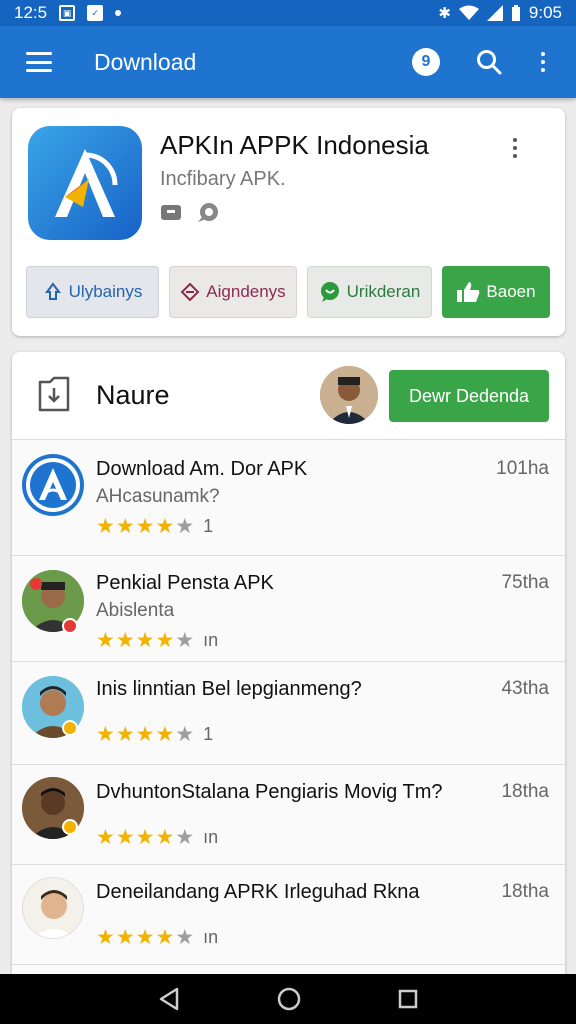 This screenshot has height=1024, width=576. I want to click on chat-icon, so click(329, 292).